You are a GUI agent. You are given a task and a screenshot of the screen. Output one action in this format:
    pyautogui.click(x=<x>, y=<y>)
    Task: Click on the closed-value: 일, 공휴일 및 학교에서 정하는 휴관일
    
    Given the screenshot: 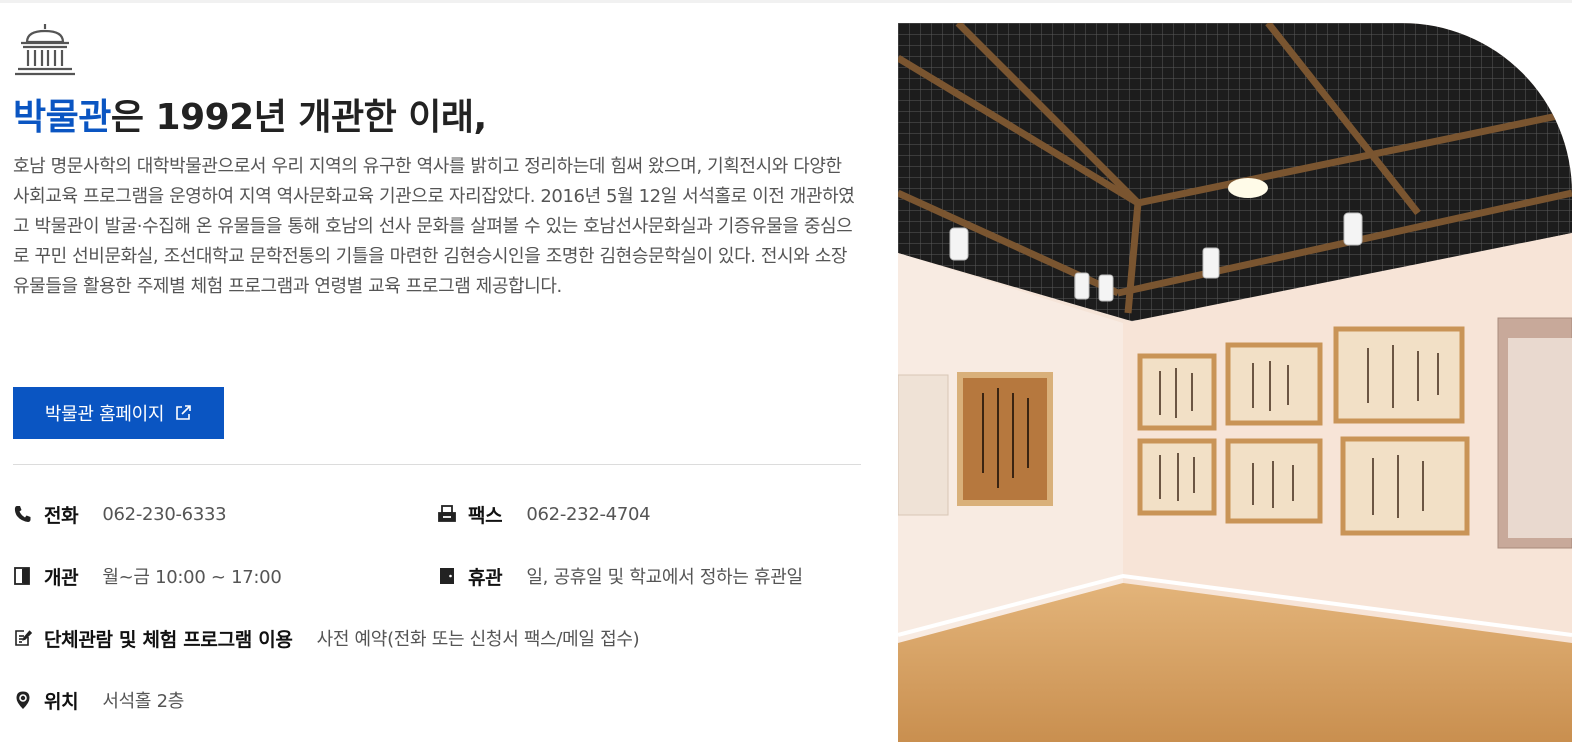 What is the action you would take?
    pyautogui.click(x=664, y=577)
    